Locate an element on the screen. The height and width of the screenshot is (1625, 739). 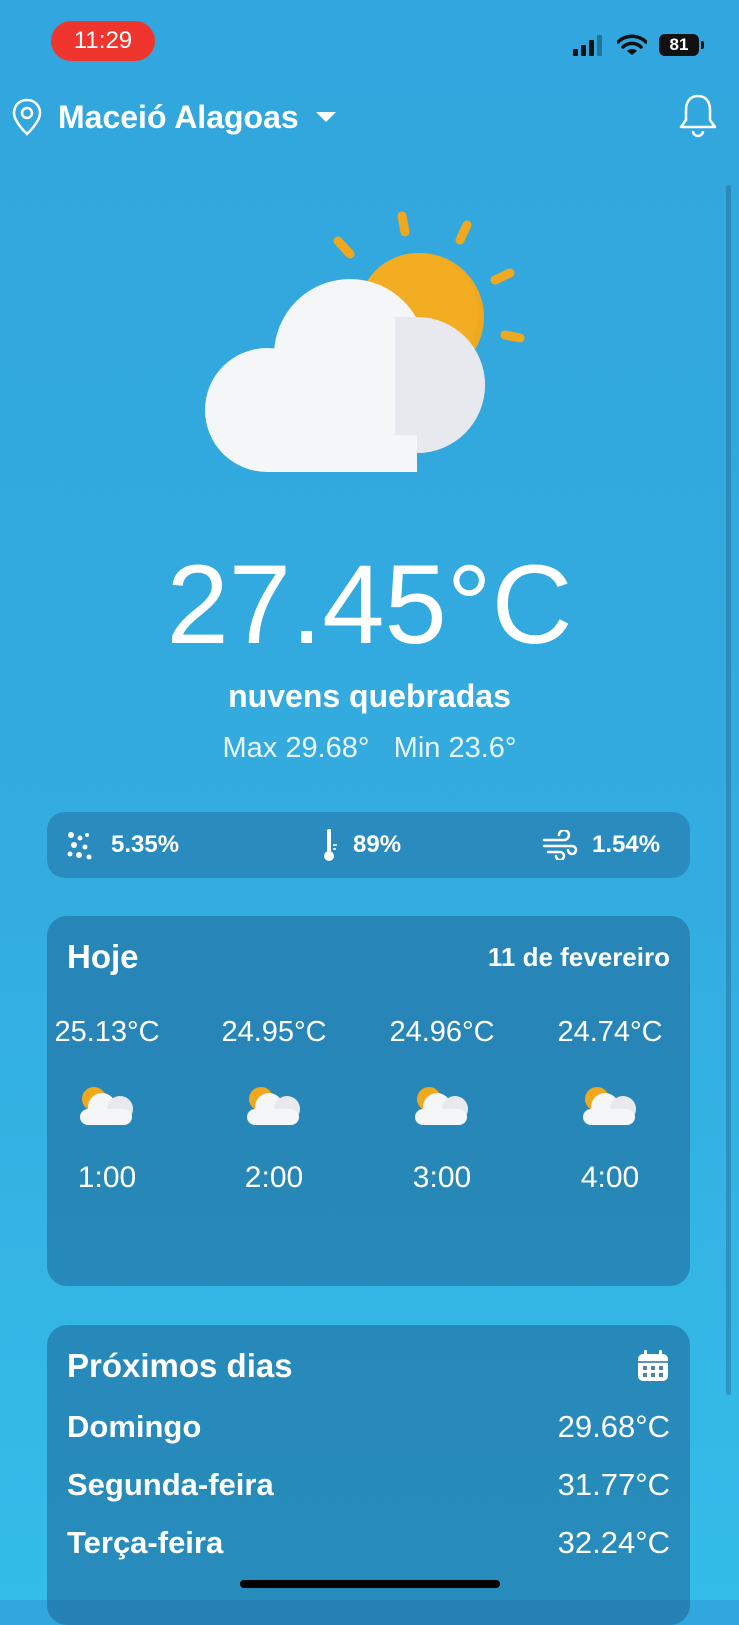
caret-down-icon is located at coordinates (325, 117).